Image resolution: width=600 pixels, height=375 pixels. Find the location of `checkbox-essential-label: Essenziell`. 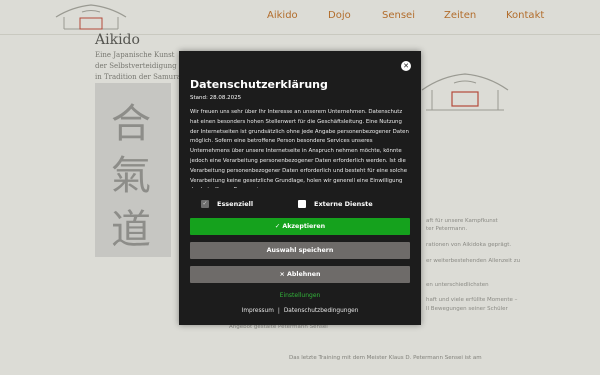

checkbox-essential-label: Essenziell is located at coordinates (235, 204).